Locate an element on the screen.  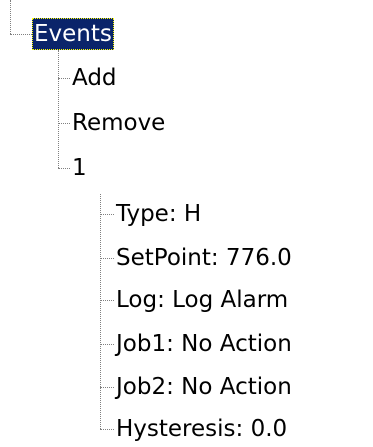
tree-node-label: Hysteresis: 0.0 is located at coordinates (202, 429).